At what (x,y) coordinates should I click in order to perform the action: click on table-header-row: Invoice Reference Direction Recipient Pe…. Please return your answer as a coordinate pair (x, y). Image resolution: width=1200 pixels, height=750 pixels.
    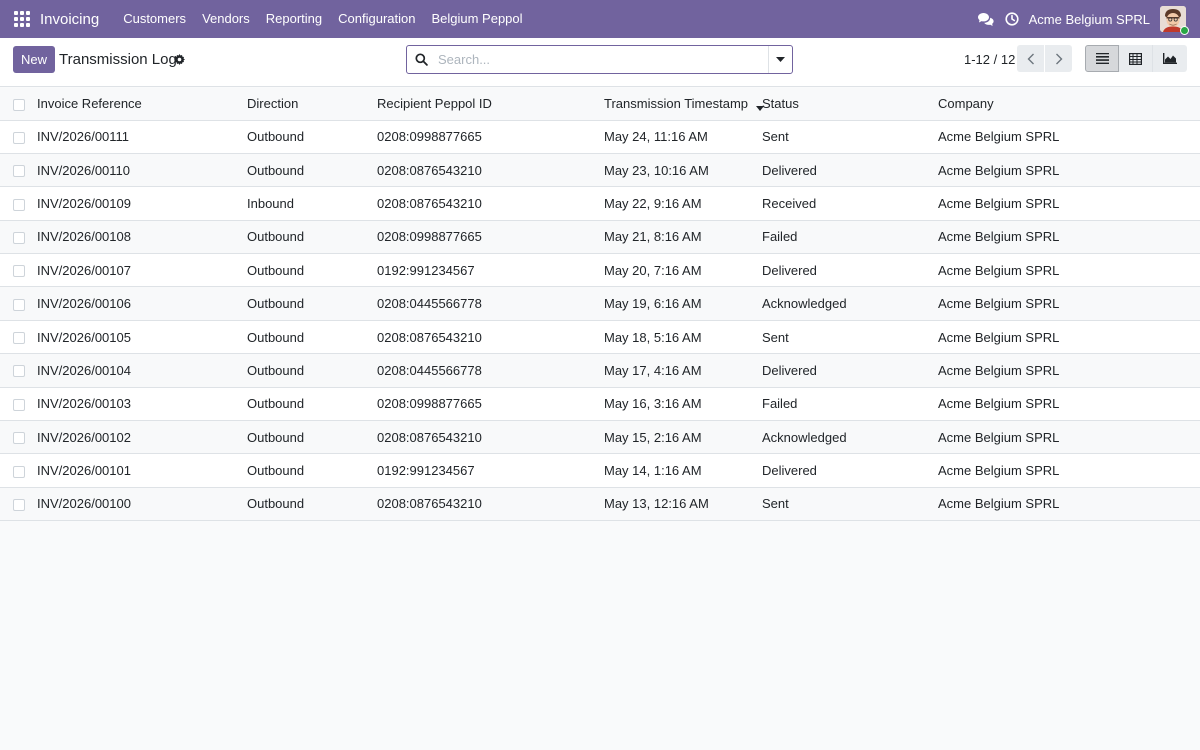
    Looking at the image, I should click on (600, 104).